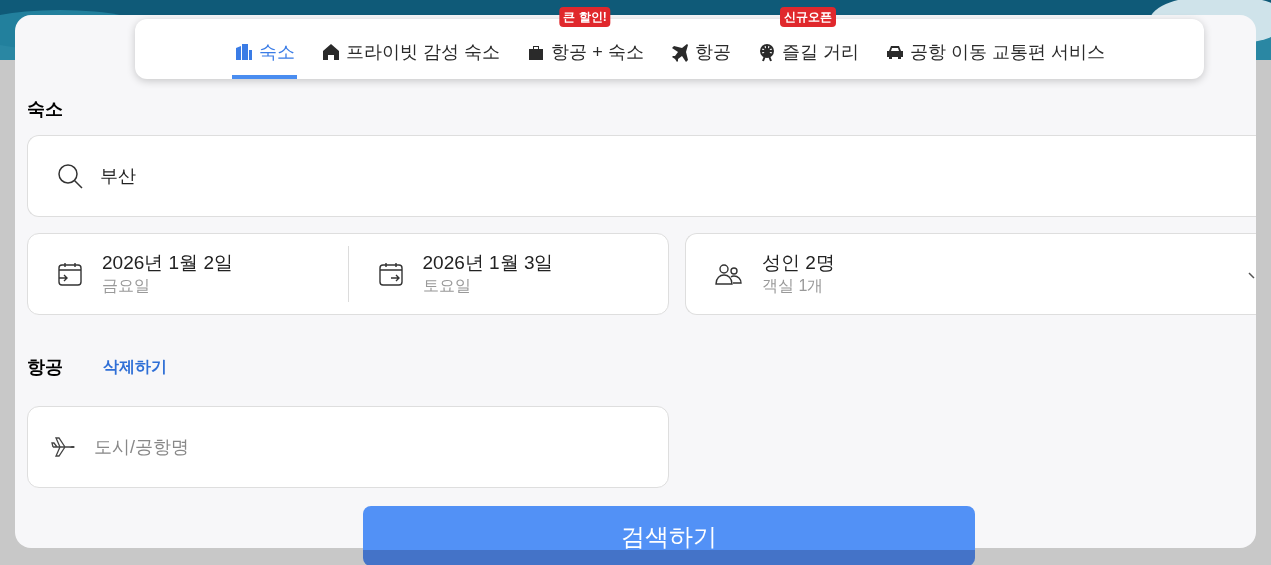 Image resolution: width=1271 pixels, height=565 pixels. What do you see at coordinates (331, 52) in the screenshot?
I see `house-icon` at bounding box center [331, 52].